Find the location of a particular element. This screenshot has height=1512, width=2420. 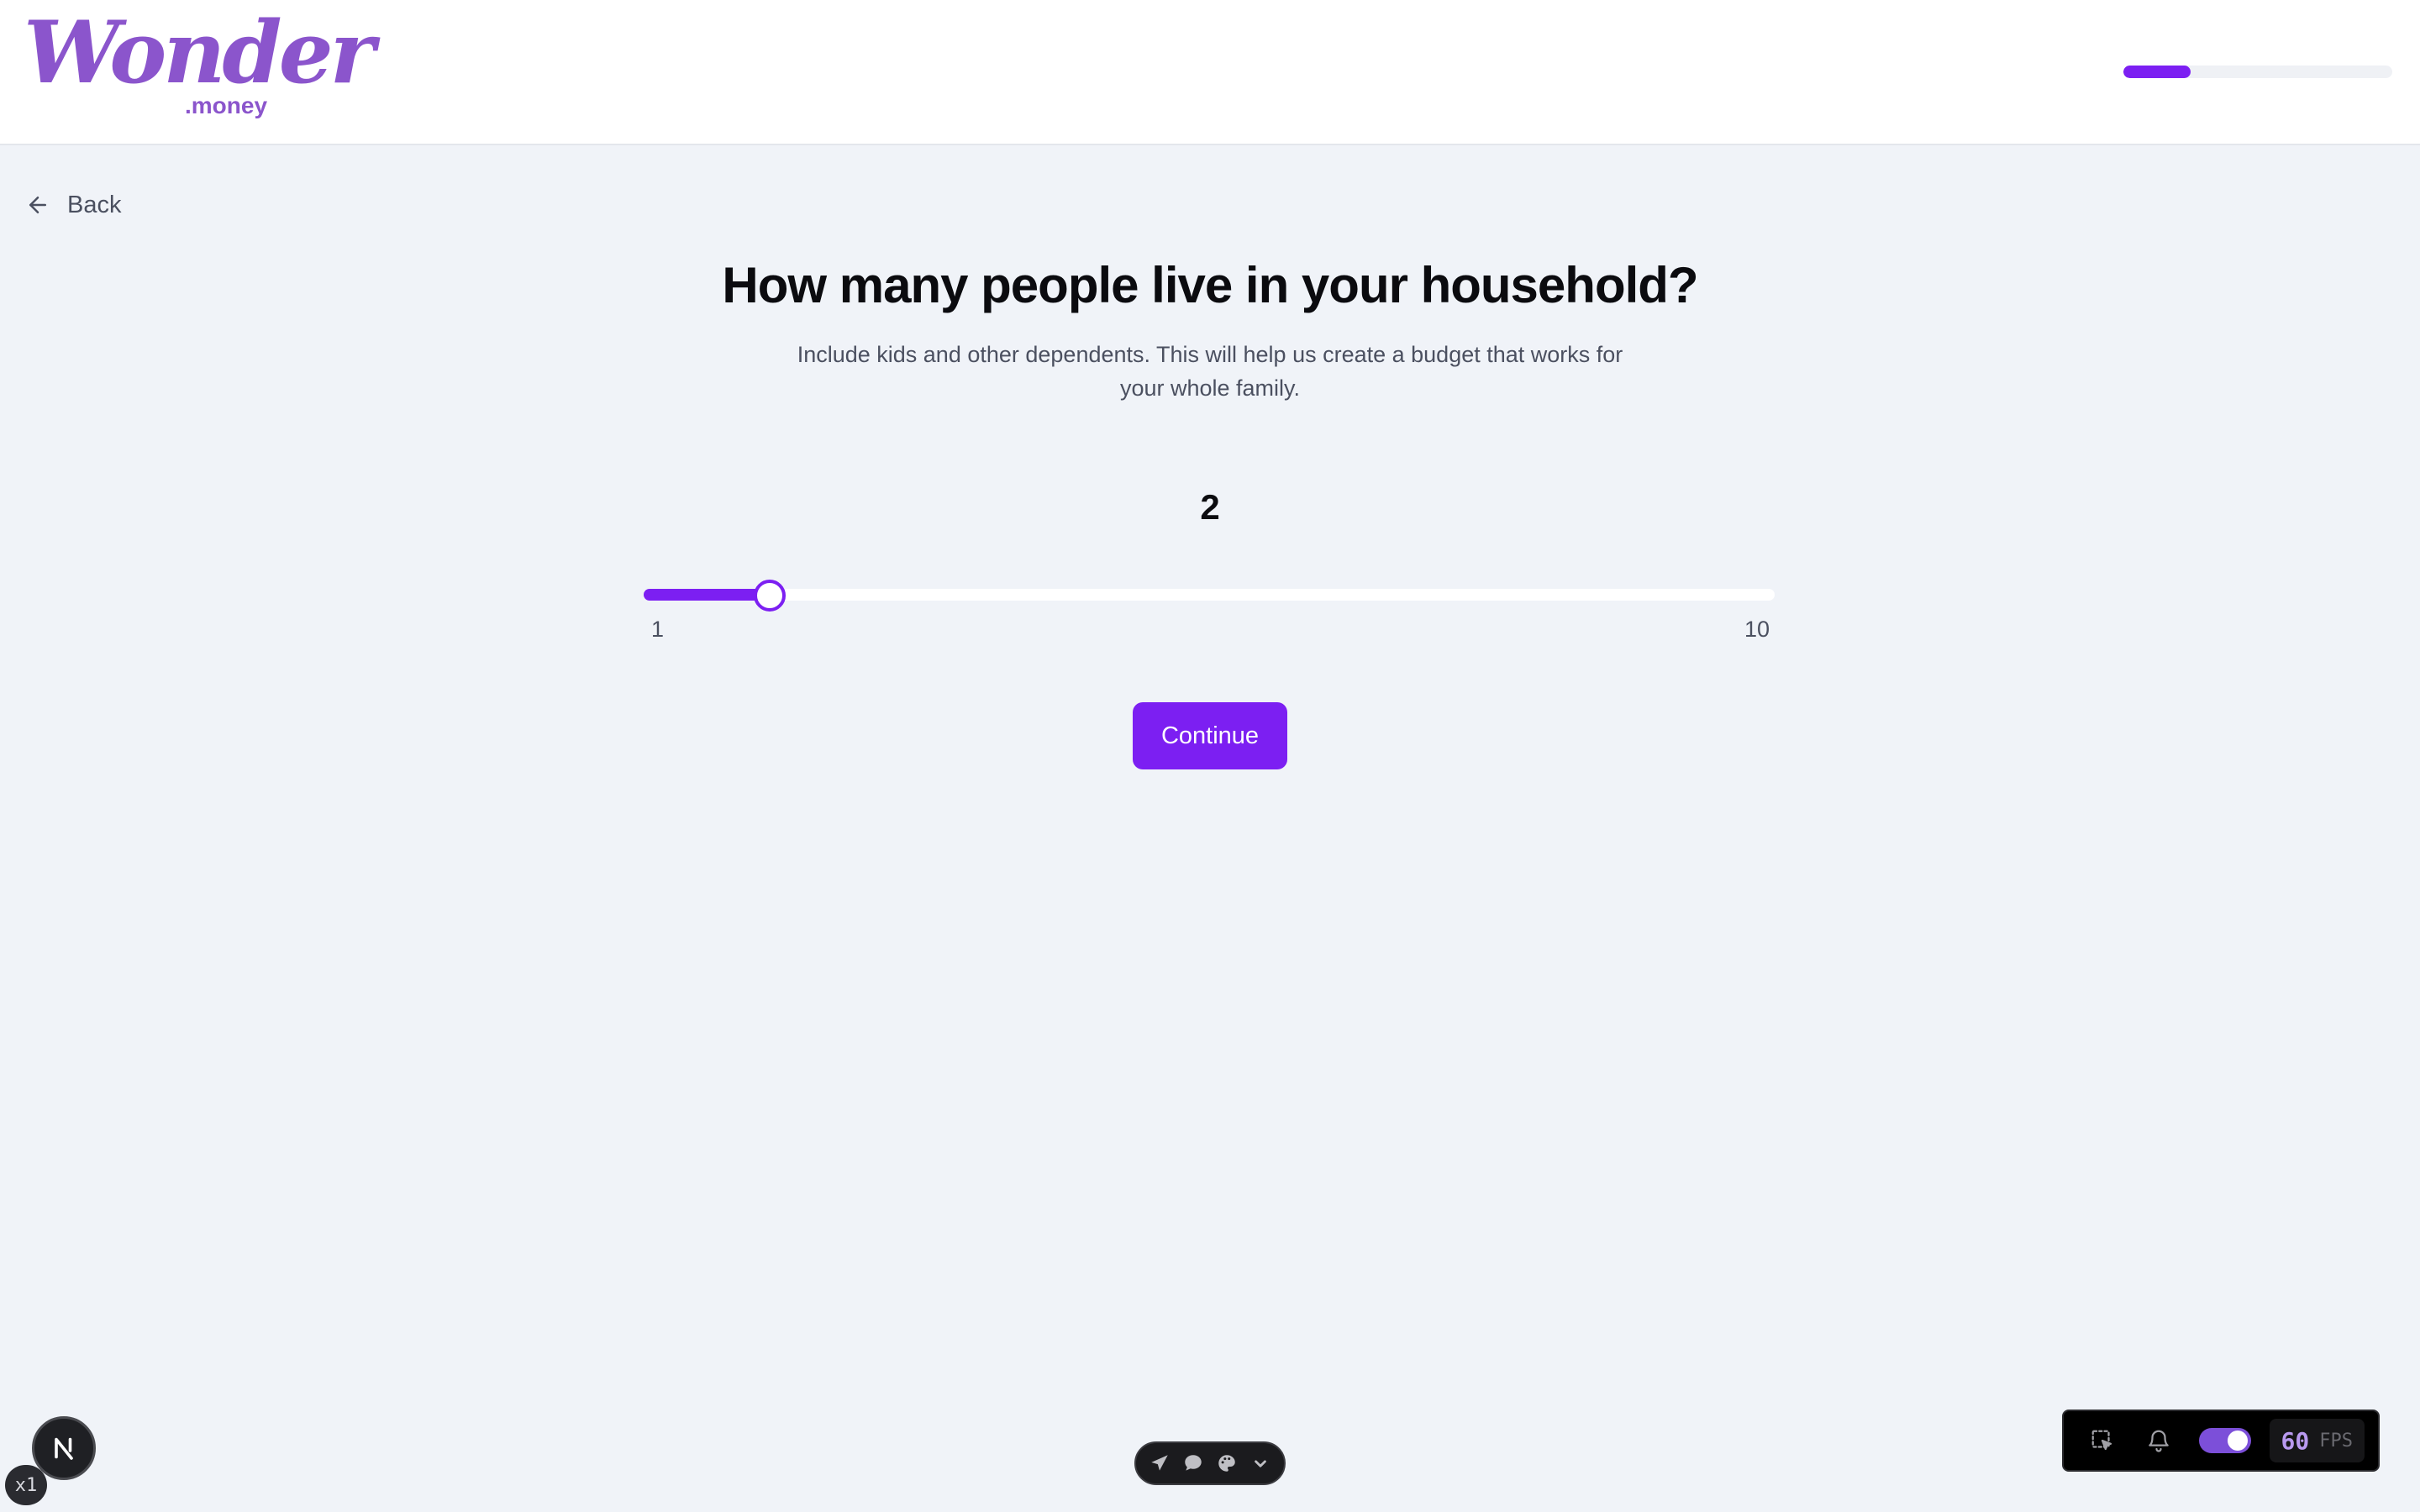

fps-meter: 60 FPS is located at coordinates (2317, 1440).